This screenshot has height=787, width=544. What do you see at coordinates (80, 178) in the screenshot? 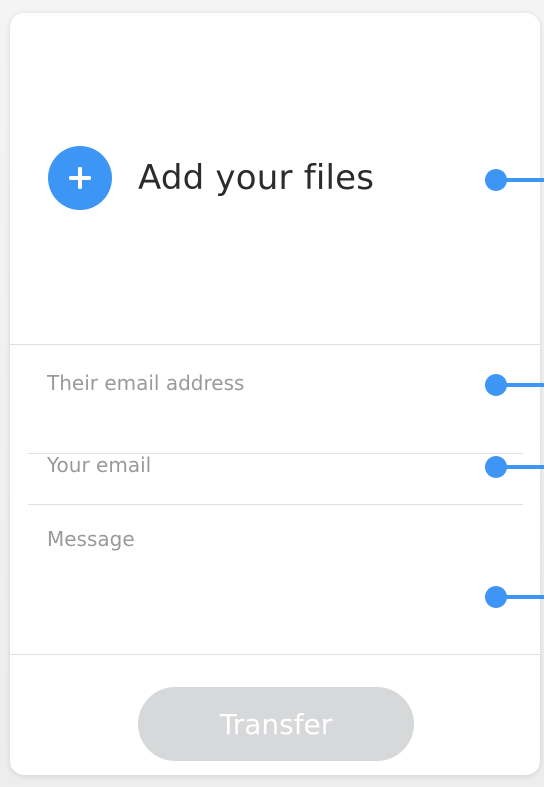
I see `plus-icon` at bounding box center [80, 178].